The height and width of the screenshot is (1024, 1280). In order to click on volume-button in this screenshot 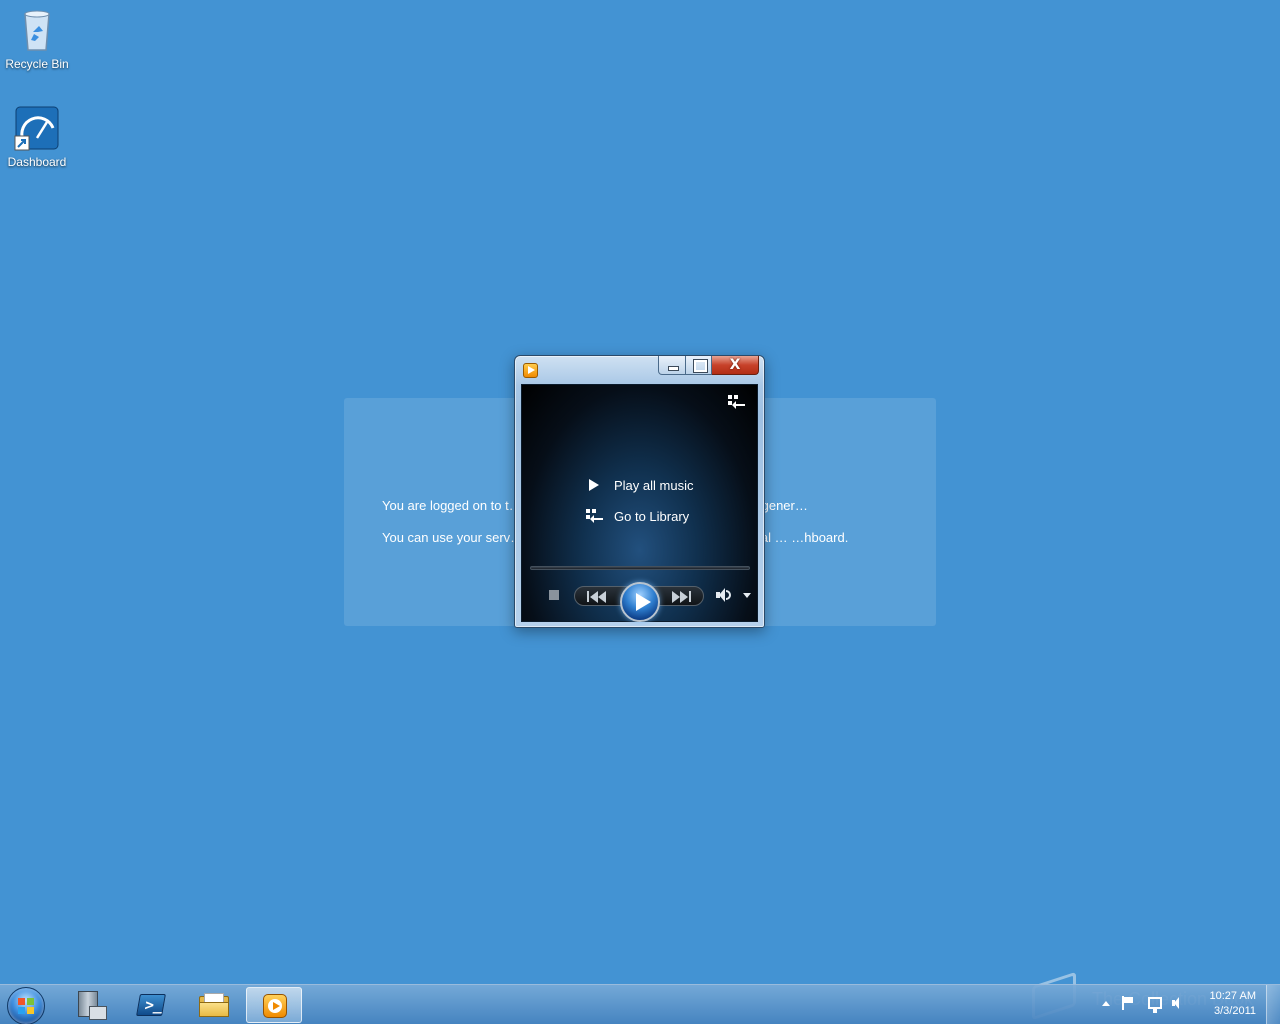, I will do `click(724, 595)`.